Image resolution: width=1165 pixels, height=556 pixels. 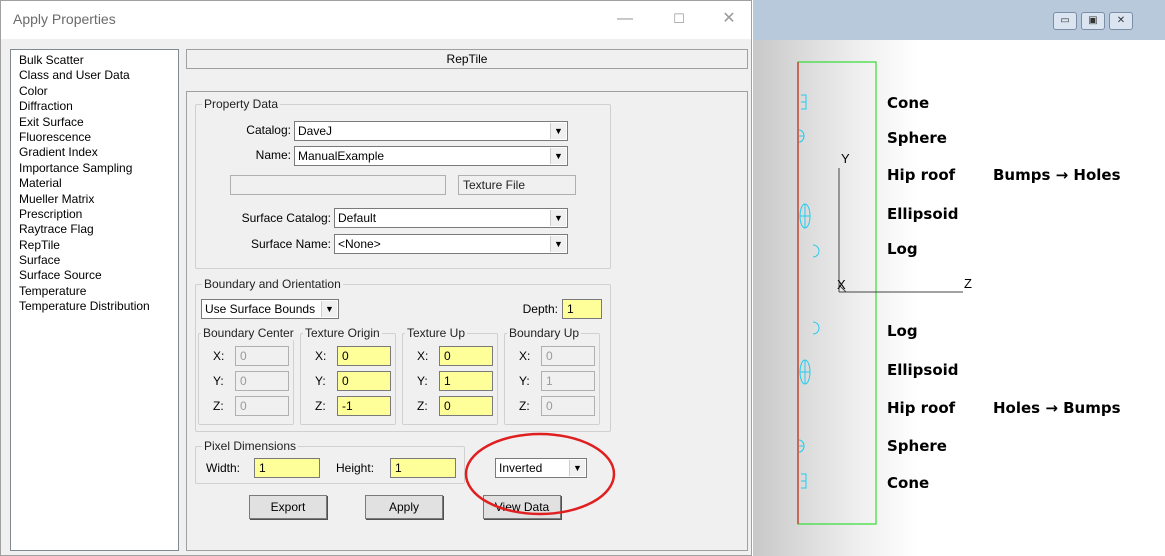 I want to click on catalog-select: DaveJ ▼, so click(x=431, y=131).